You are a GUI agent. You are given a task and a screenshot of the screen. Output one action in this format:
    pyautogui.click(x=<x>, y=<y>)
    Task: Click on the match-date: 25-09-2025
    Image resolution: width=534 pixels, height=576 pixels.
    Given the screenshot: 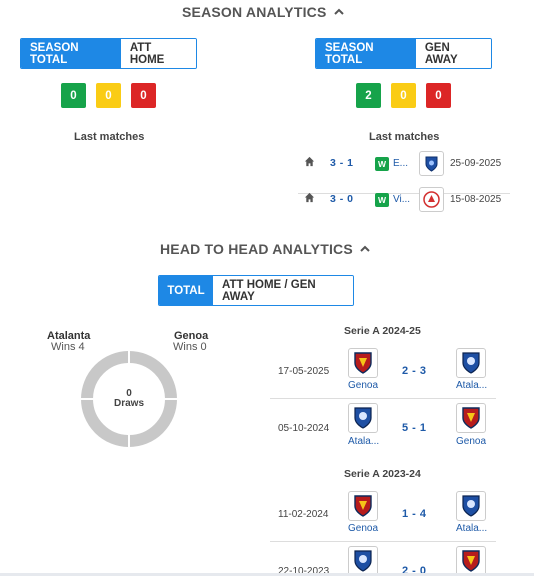 What is the action you would take?
    pyautogui.click(x=476, y=163)
    